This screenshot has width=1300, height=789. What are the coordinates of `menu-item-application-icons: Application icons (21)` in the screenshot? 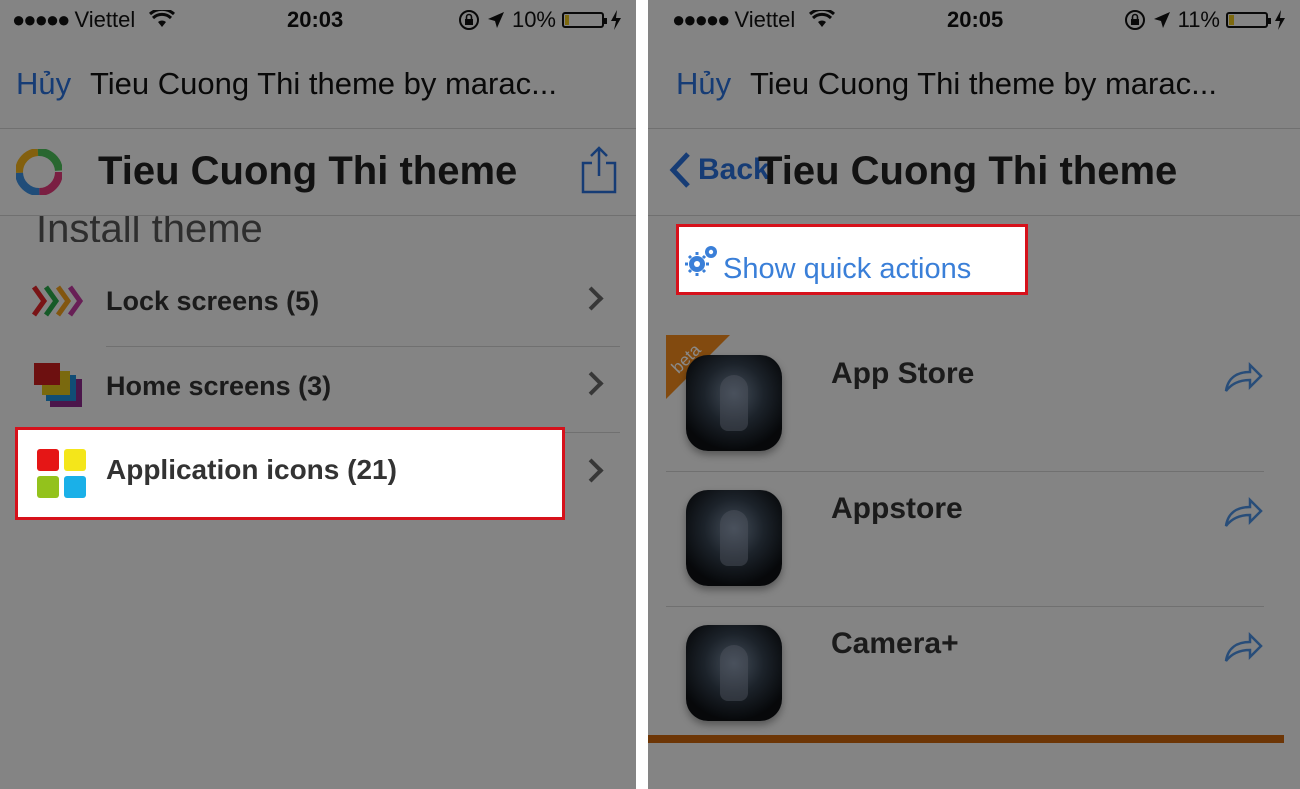 It's located at (290, 473).